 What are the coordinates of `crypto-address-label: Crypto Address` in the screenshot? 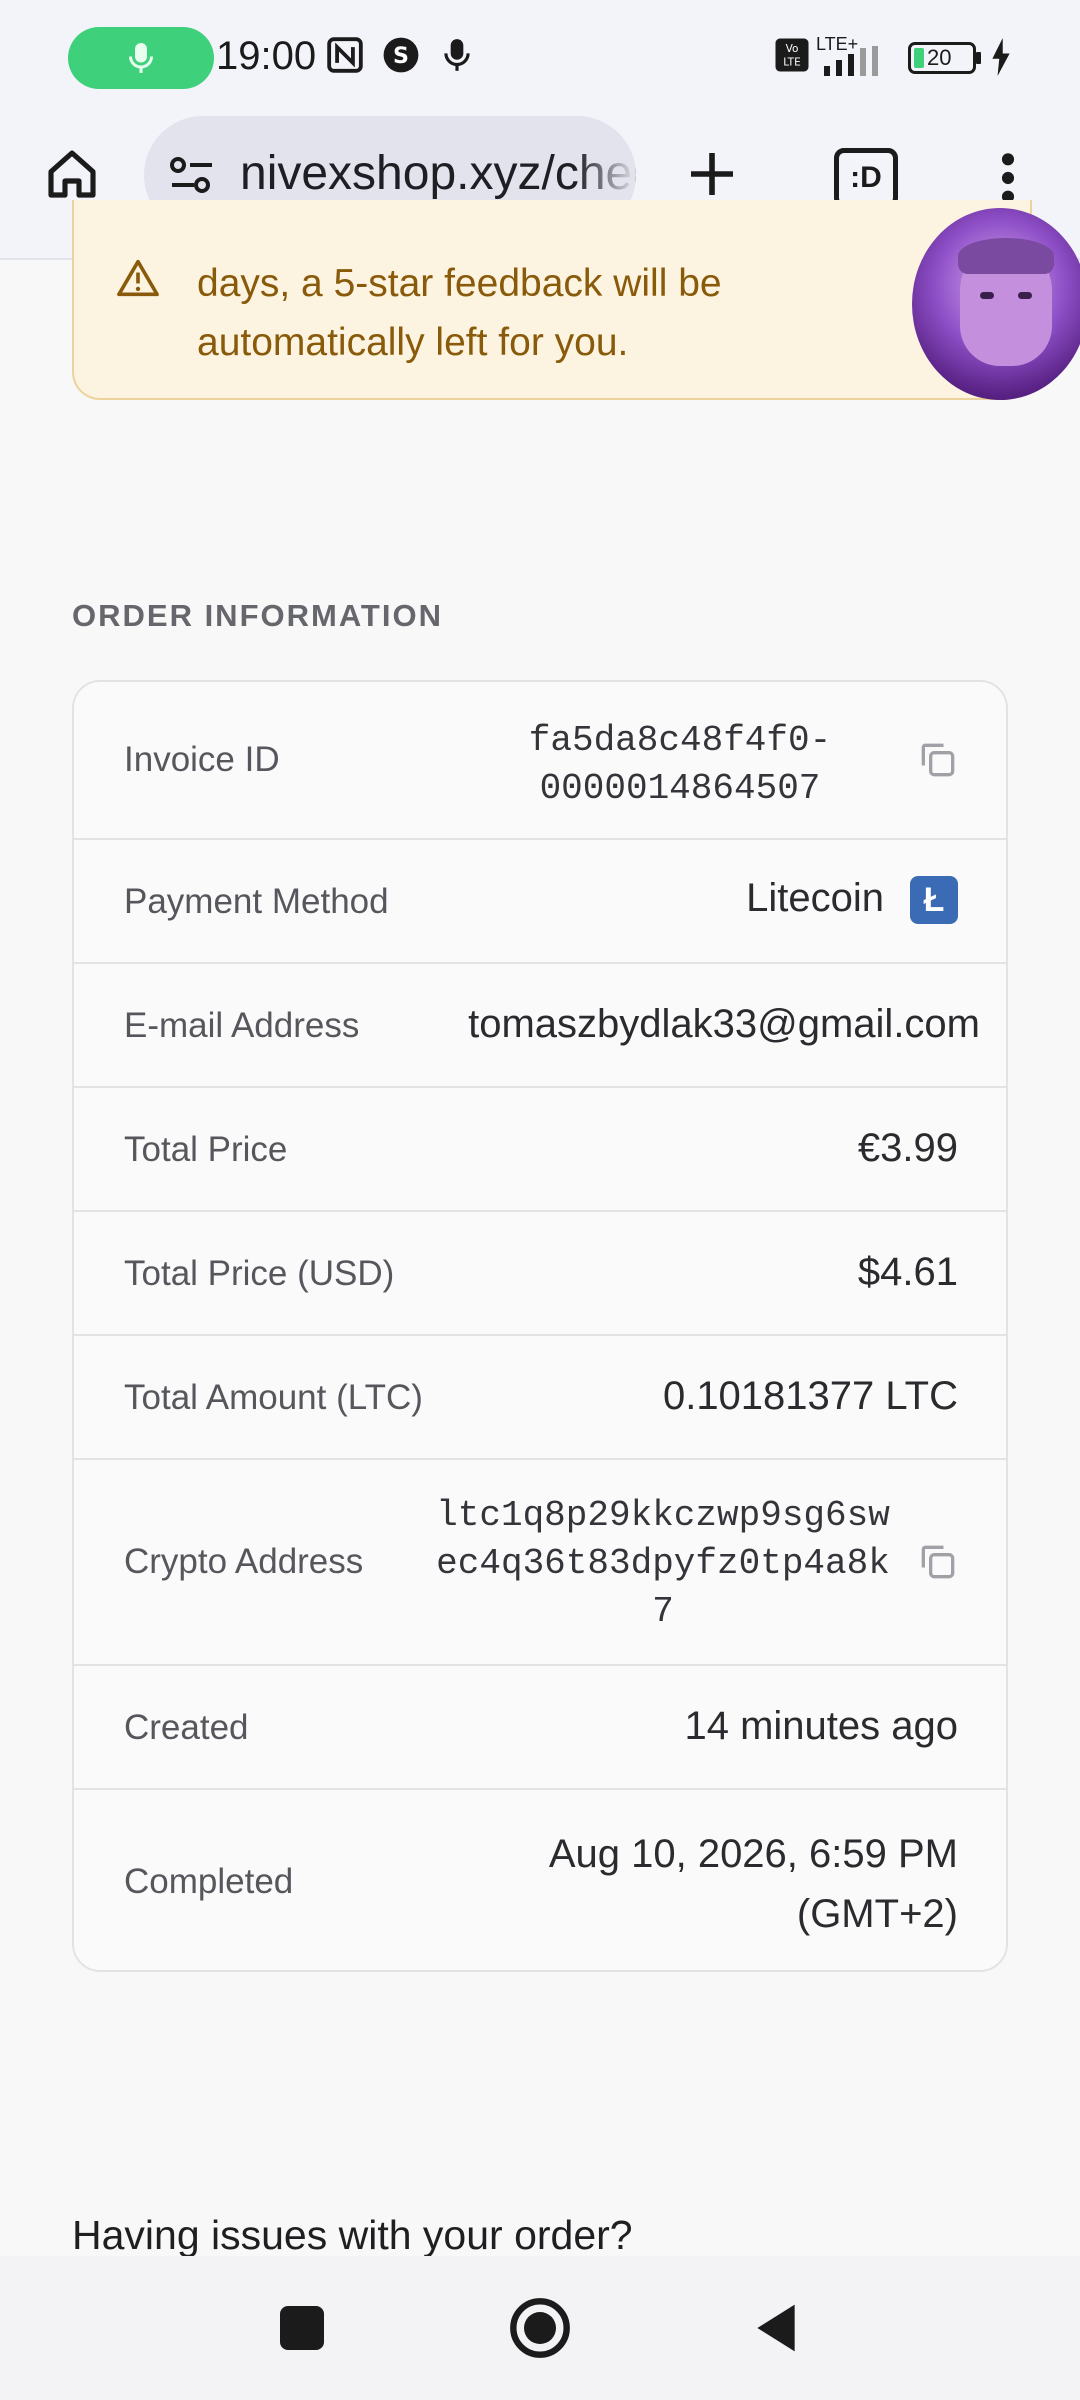 It's located at (244, 1561).